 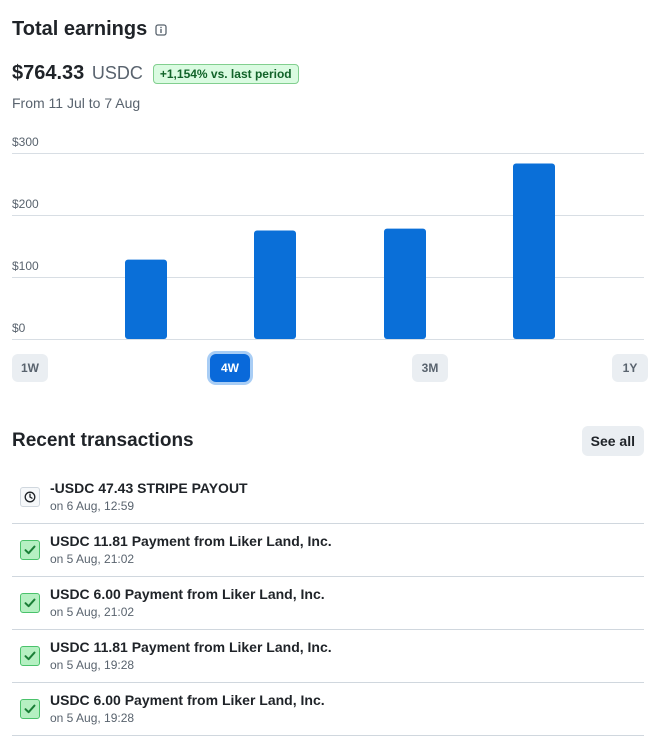 I want to click on range-selector: 1W 4W 3M 1Y, so click(x=336, y=369).